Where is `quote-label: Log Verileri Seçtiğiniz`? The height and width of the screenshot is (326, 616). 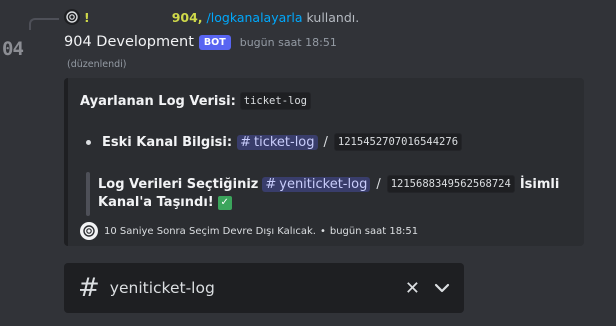 quote-label: Log Verileri Seçtiğiniz is located at coordinates (178, 184).